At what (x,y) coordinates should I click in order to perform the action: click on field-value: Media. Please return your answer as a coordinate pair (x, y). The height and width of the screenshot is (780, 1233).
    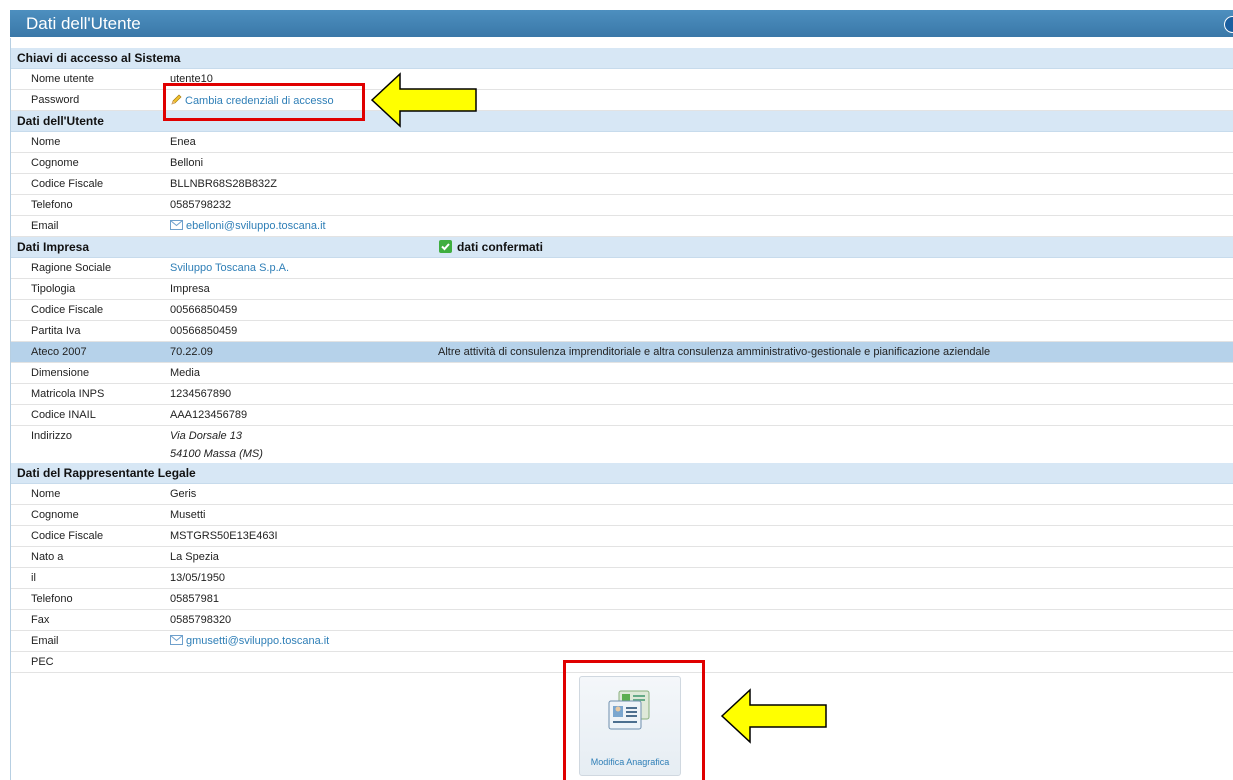
    Looking at the image, I should click on (185, 373).